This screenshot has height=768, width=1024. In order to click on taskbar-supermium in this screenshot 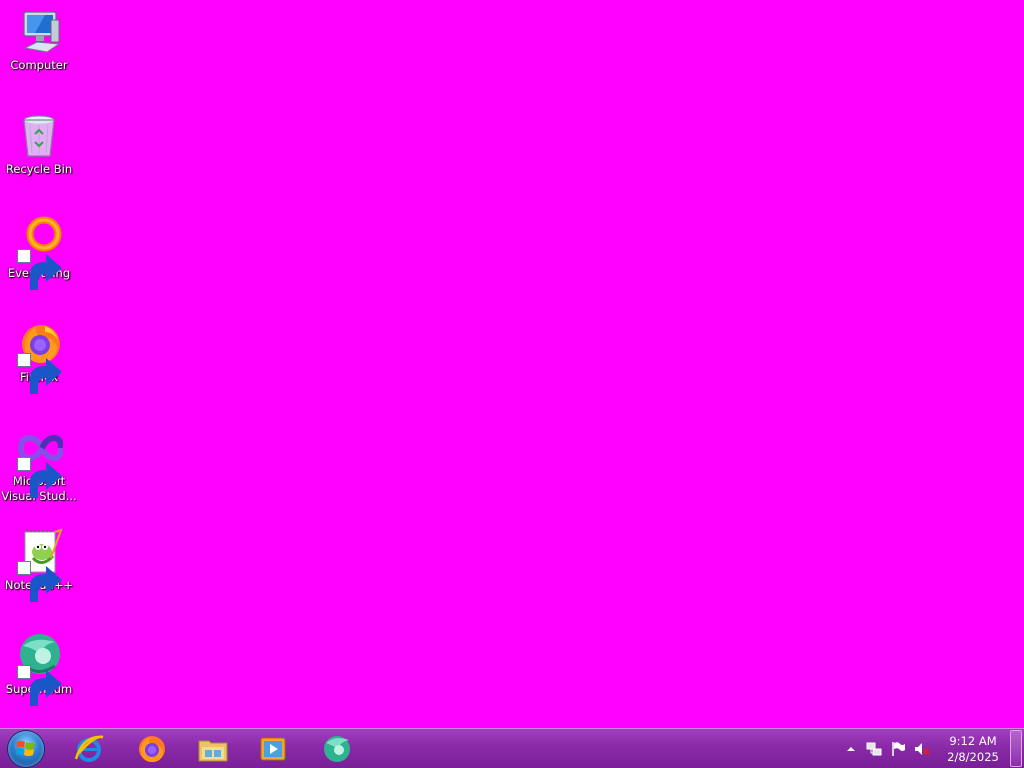, I will do `click(337, 749)`.